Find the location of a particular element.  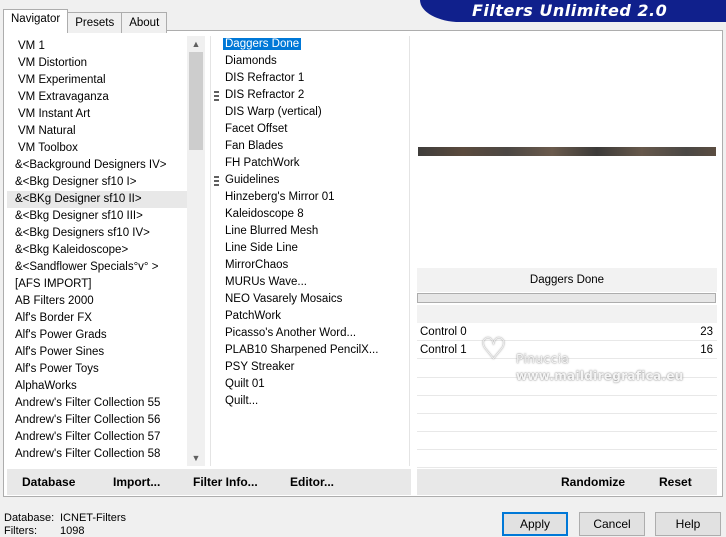

filter-item-label: Kaleidoscope 8 is located at coordinates (264, 214).